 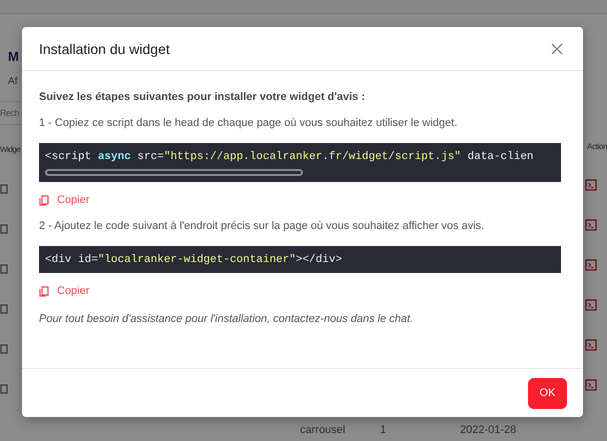 What do you see at coordinates (10, 149) in the screenshot?
I see `column-header: Widge` at bounding box center [10, 149].